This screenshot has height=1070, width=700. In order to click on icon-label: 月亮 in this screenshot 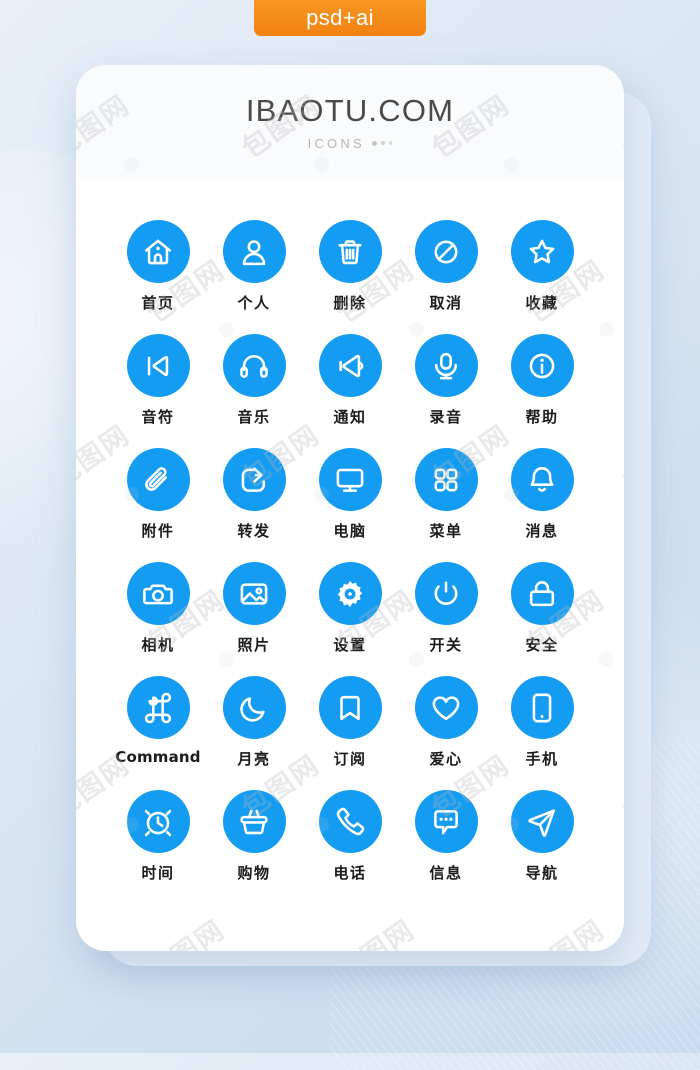, I will do `click(254, 759)`.